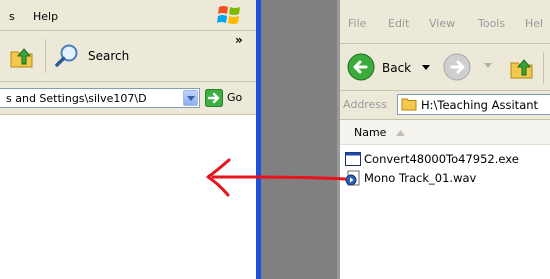 This screenshot has height=279, width=550. I want to click on back-arrow-icon, so click(361, 67).